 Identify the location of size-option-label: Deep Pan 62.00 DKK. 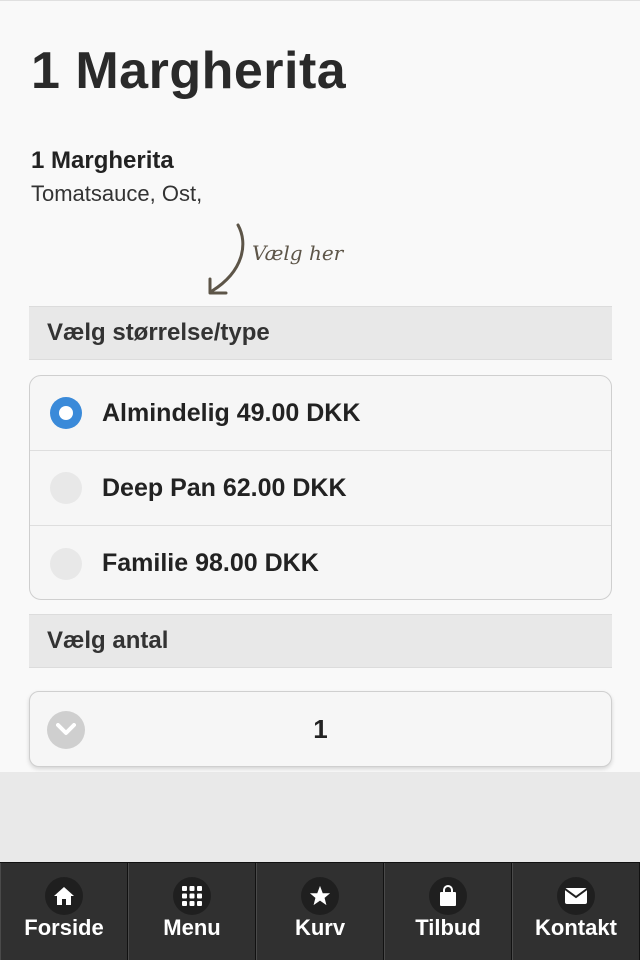
(224, 487).